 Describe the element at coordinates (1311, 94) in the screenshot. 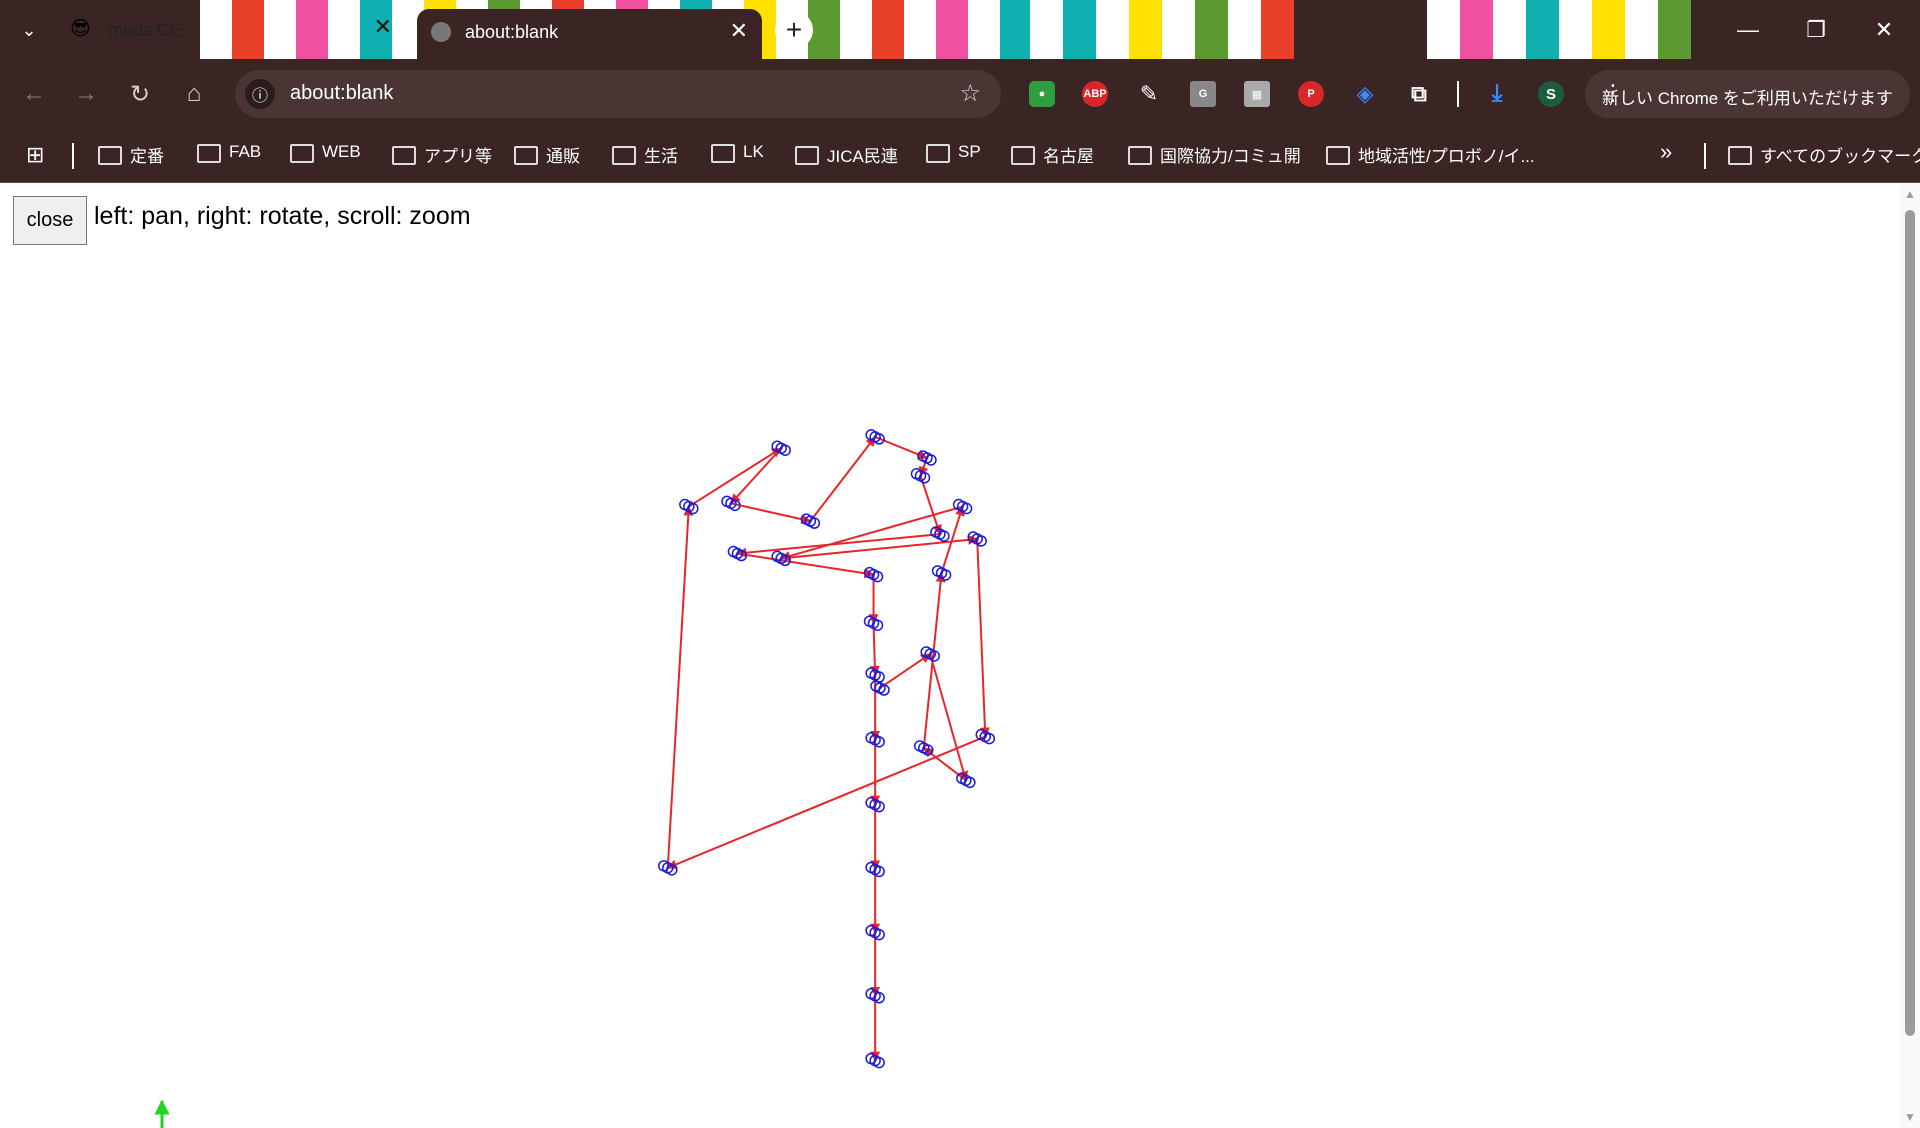

I see `pinterest-icon: P` at that location.